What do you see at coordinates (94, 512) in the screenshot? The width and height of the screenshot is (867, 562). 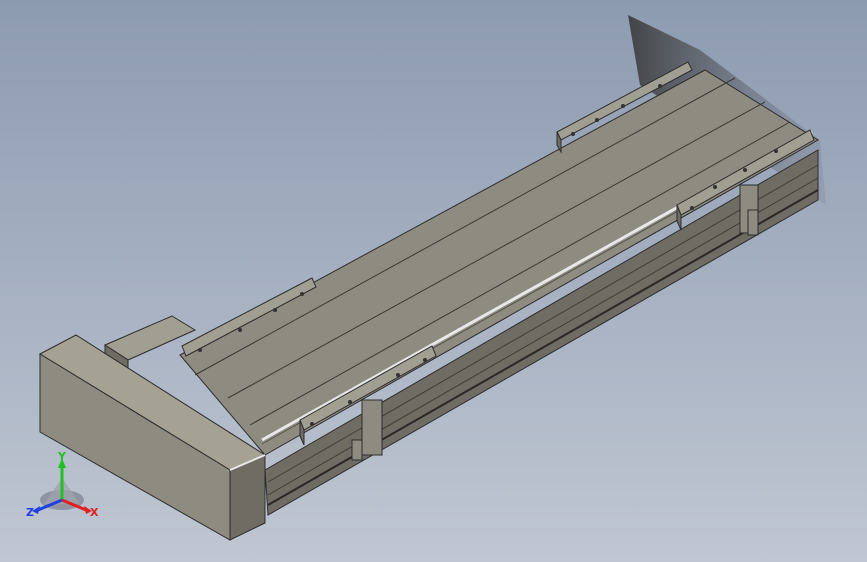 I see `x-axis-label: X` at bounding box center [94, 512].